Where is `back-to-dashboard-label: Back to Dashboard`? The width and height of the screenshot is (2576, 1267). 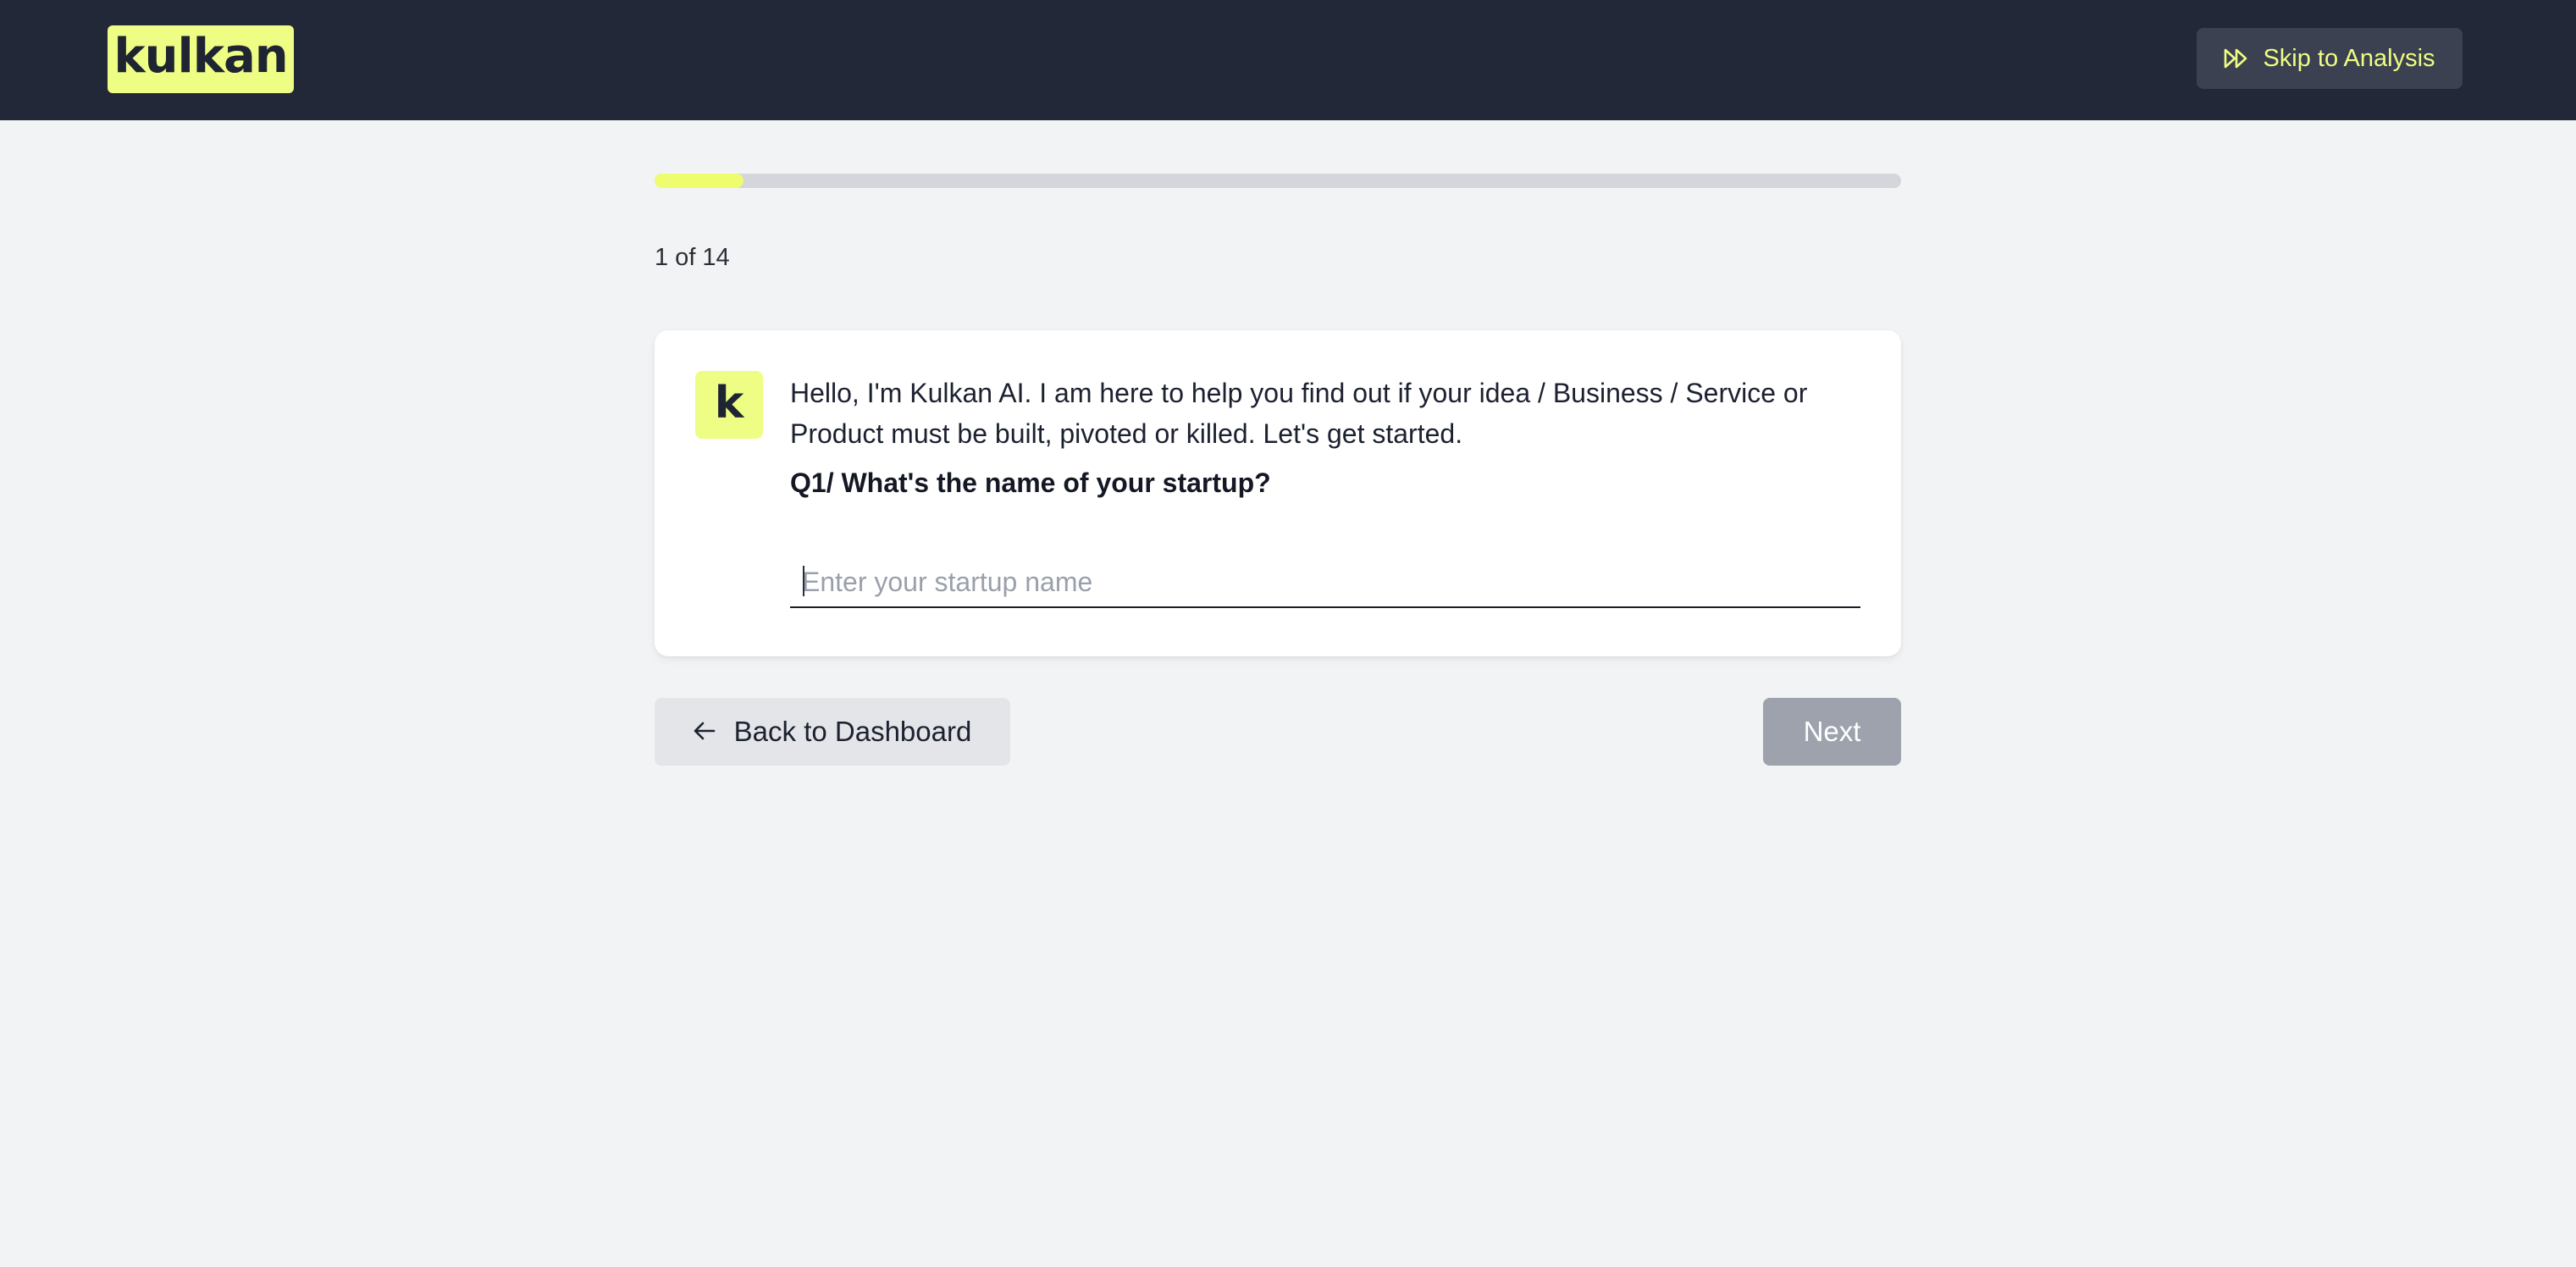 back-to-dashboard-label: Back to Dashboard is located at coordinates (852, 732).